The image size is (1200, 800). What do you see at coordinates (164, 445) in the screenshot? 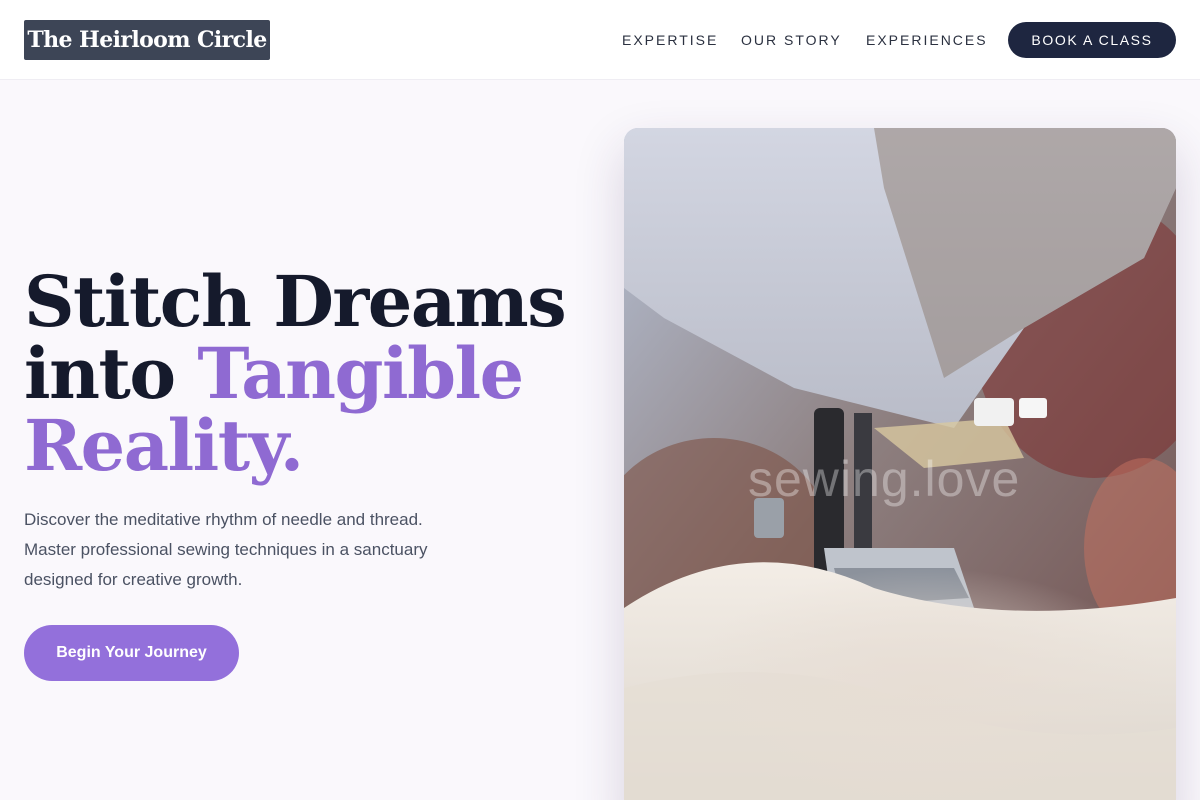
I see `headline-line-3: Reality.` at bounding box center [164, 445].